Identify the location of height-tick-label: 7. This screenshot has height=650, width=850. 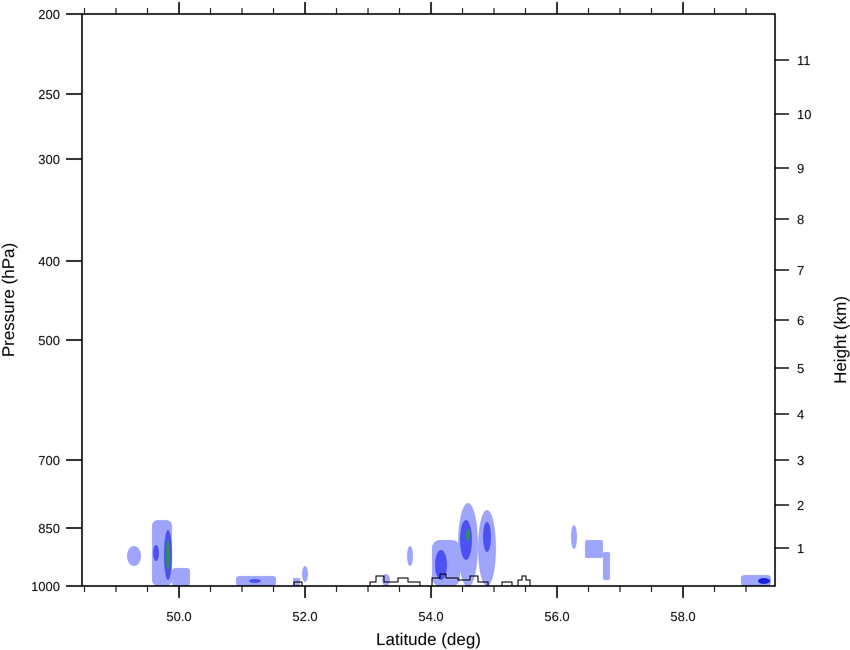
(800, 270).